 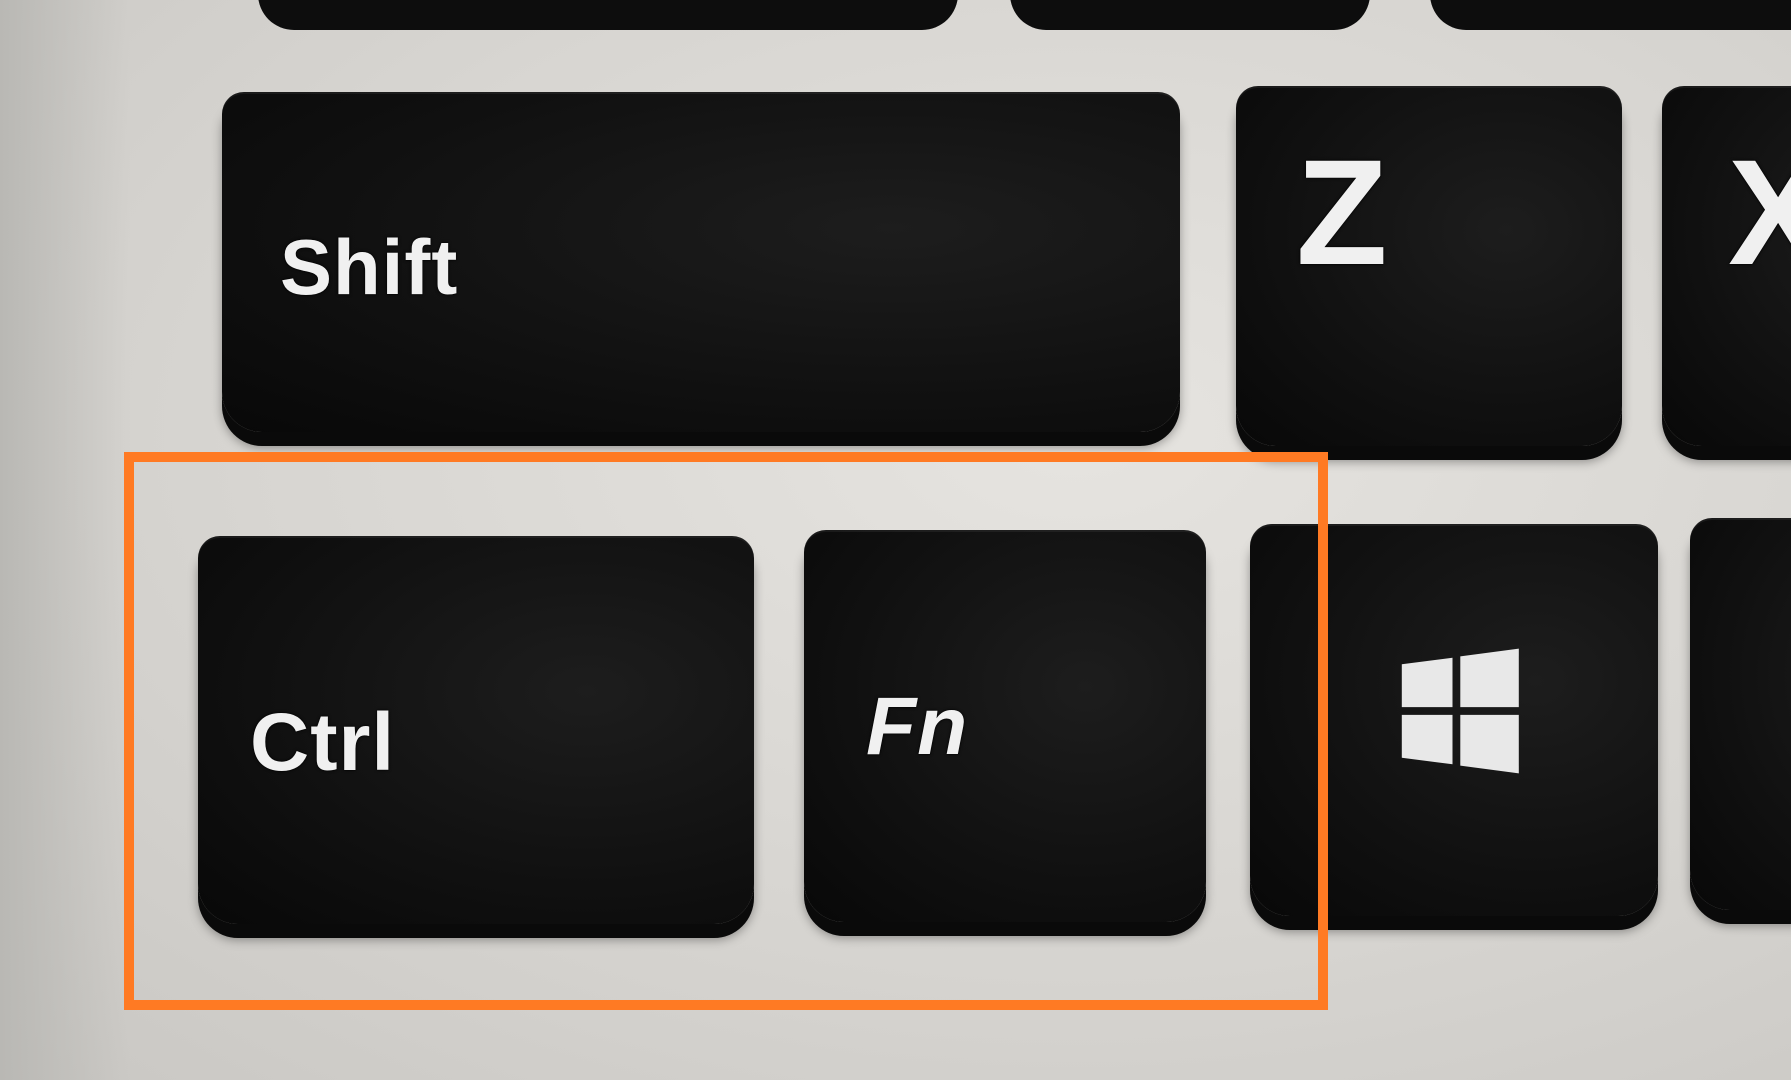 I want to click on z-key-label: Z, so click(x=1342, y=212).